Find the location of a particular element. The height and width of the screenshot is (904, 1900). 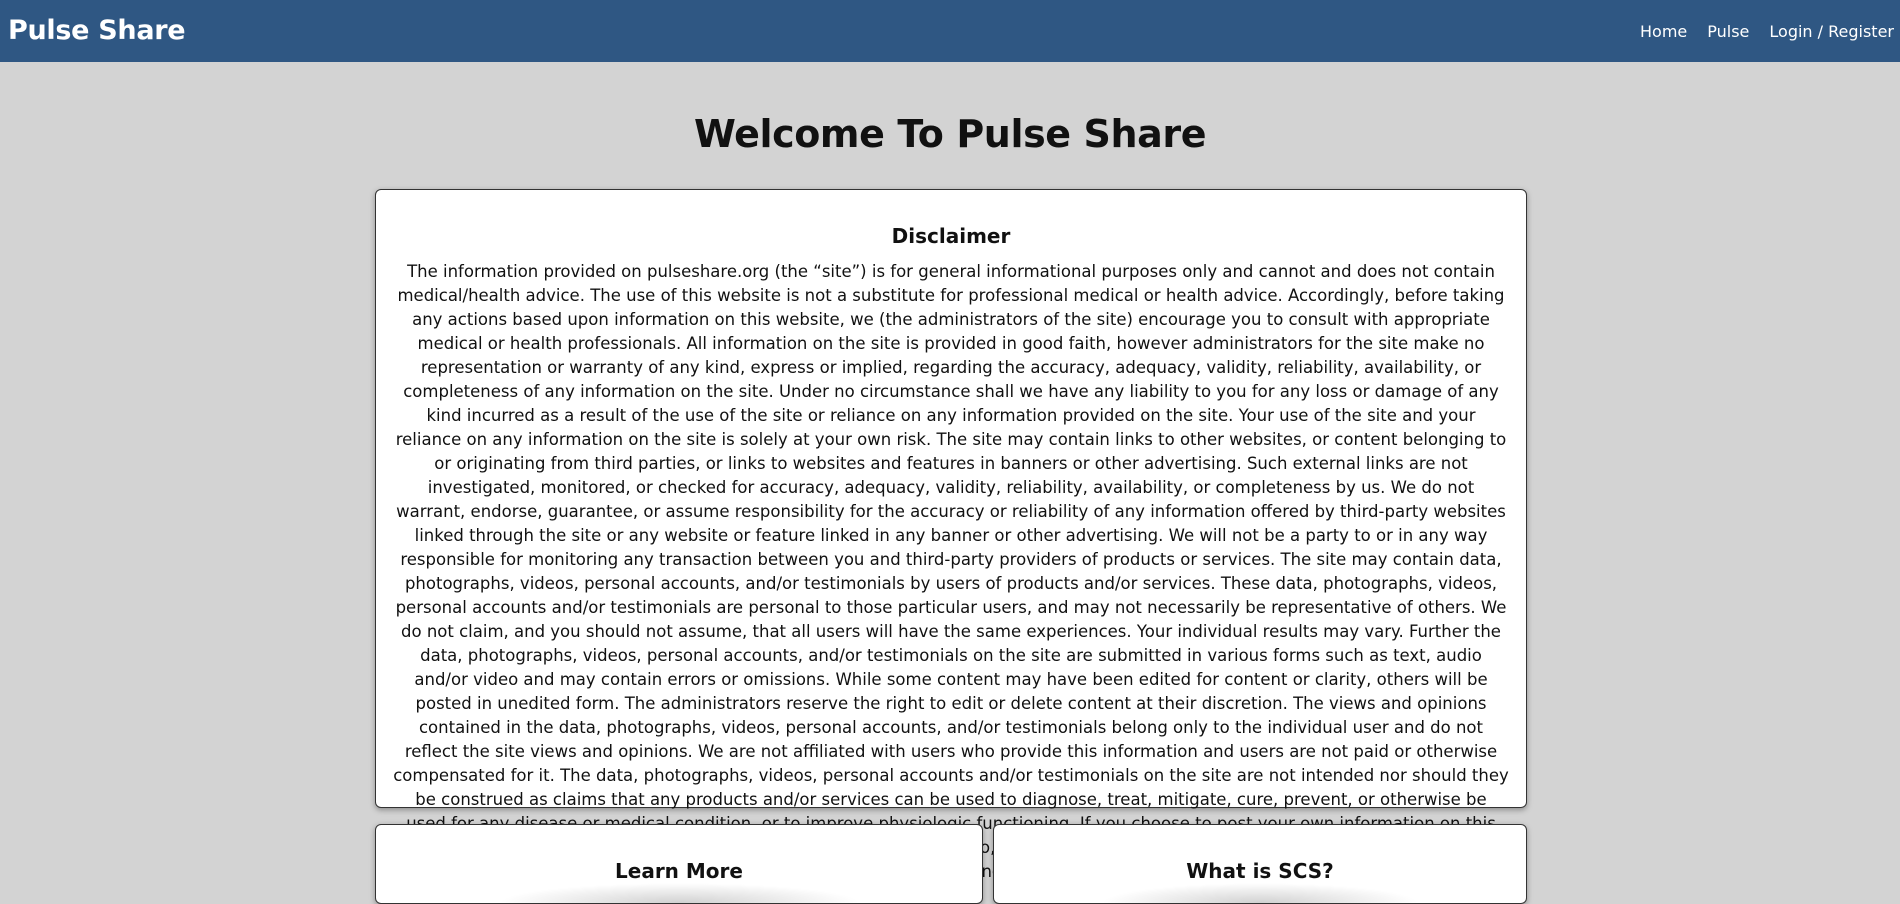

learn-more-card: Learn More is located at coordinates (679, 864).